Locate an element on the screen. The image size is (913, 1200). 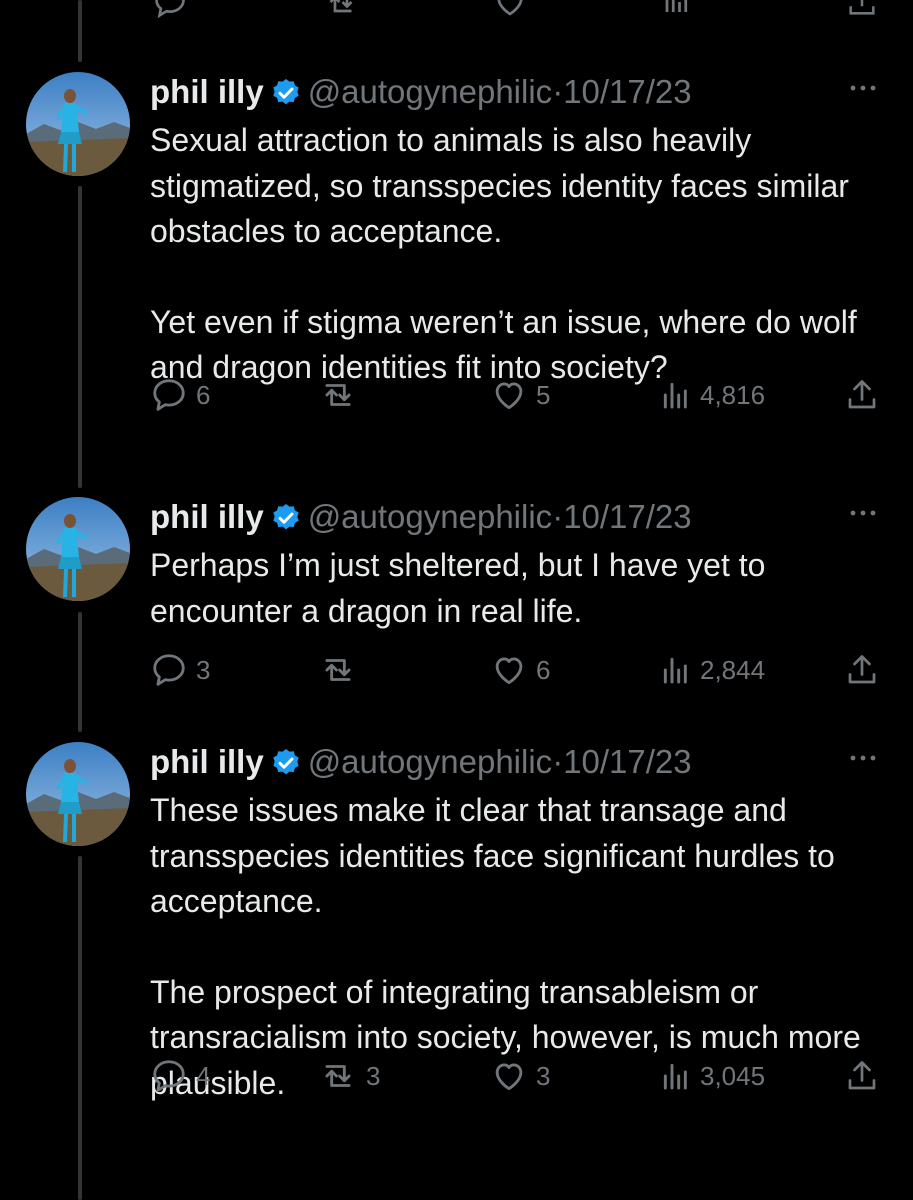
views-count: 4,816 is located at coordinates (733, 394).